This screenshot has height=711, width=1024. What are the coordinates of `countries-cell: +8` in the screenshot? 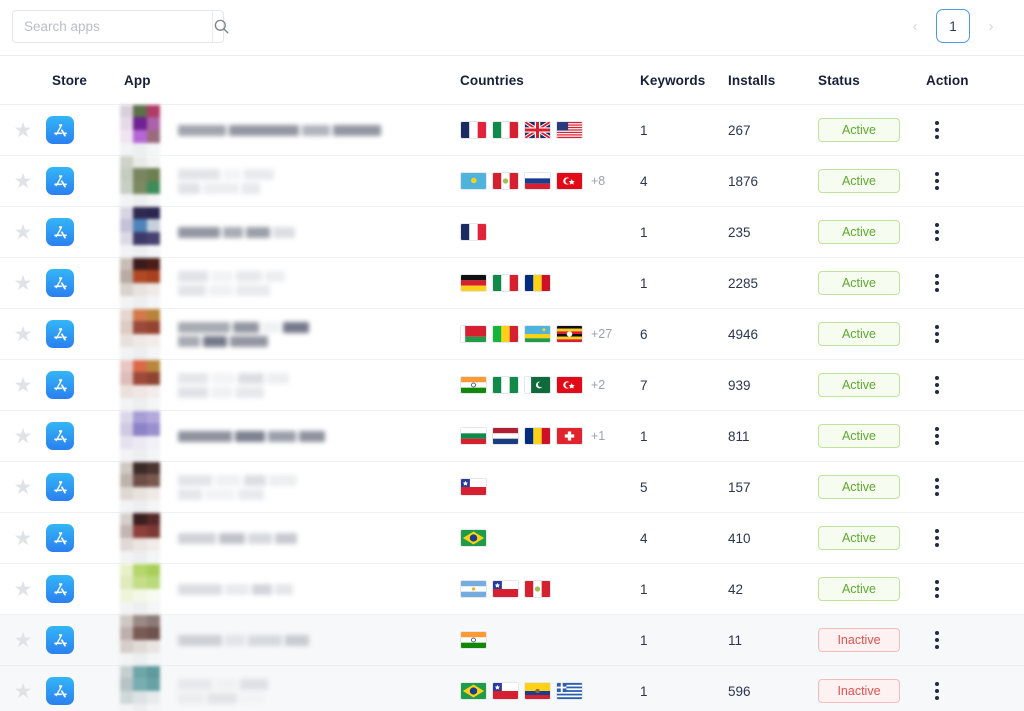 It's located at (550, 181).